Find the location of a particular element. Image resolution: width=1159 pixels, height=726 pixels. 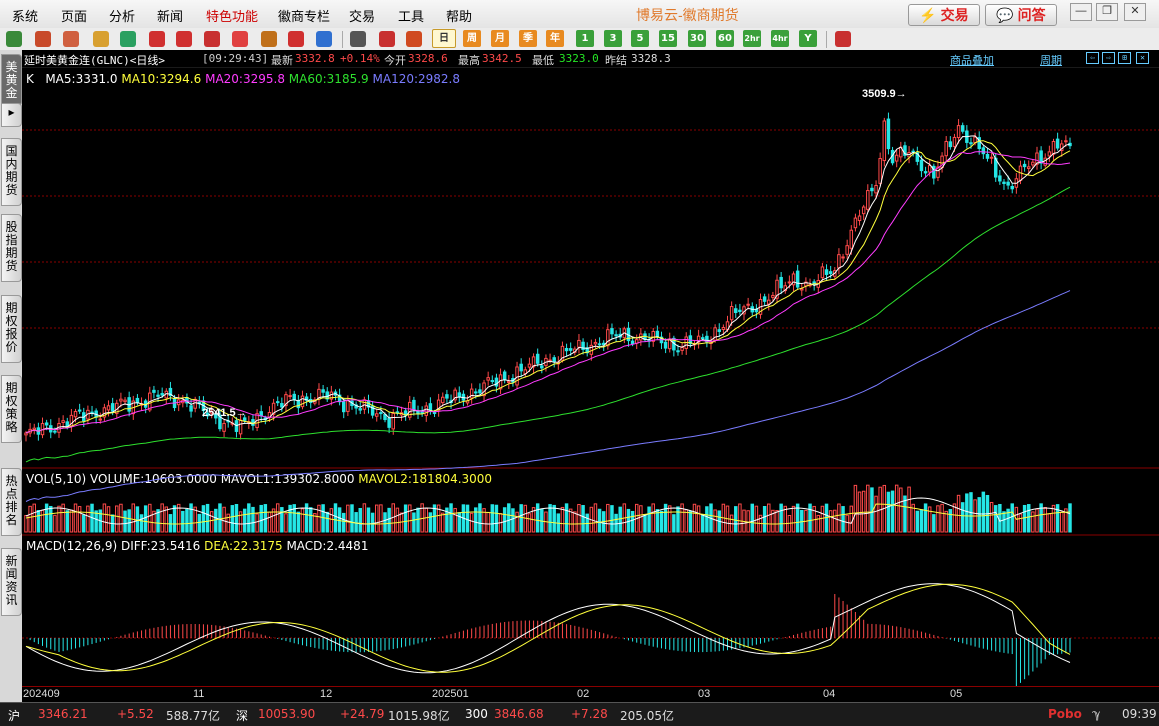

period-3min: 3 is located at coordinates (613, 38).